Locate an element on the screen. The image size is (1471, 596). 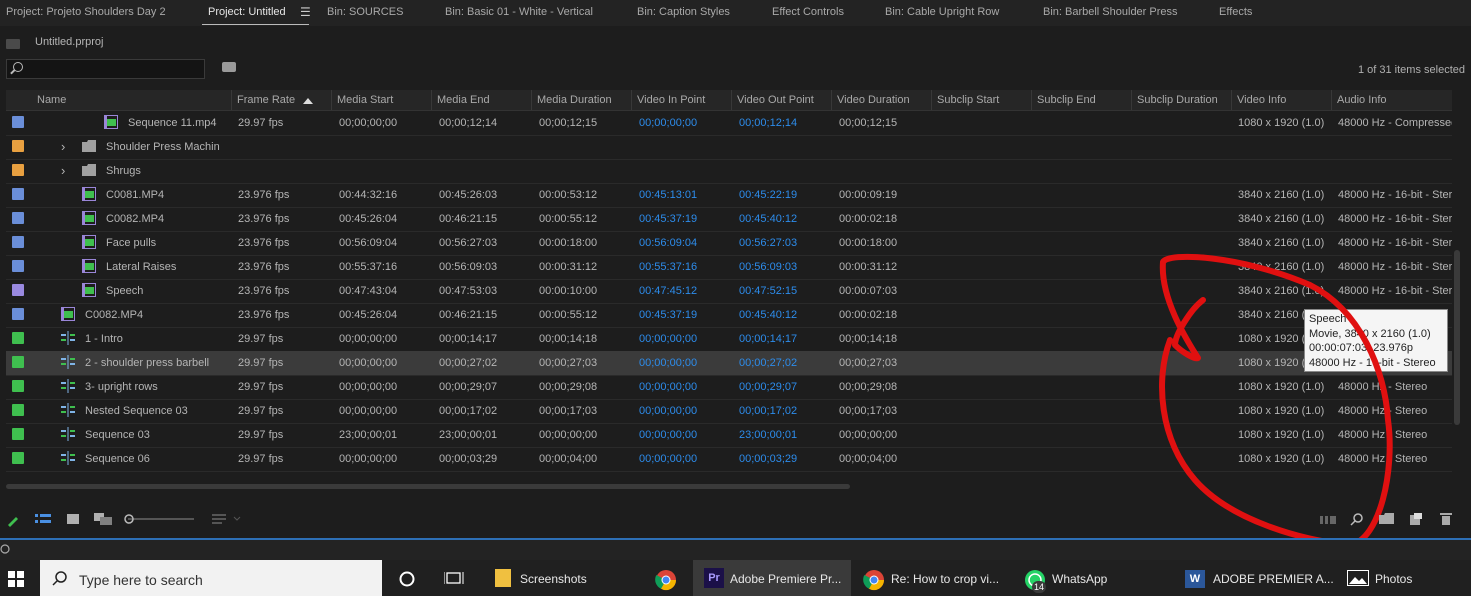
item-name: Shrugs is located at coordinates (123, 171).